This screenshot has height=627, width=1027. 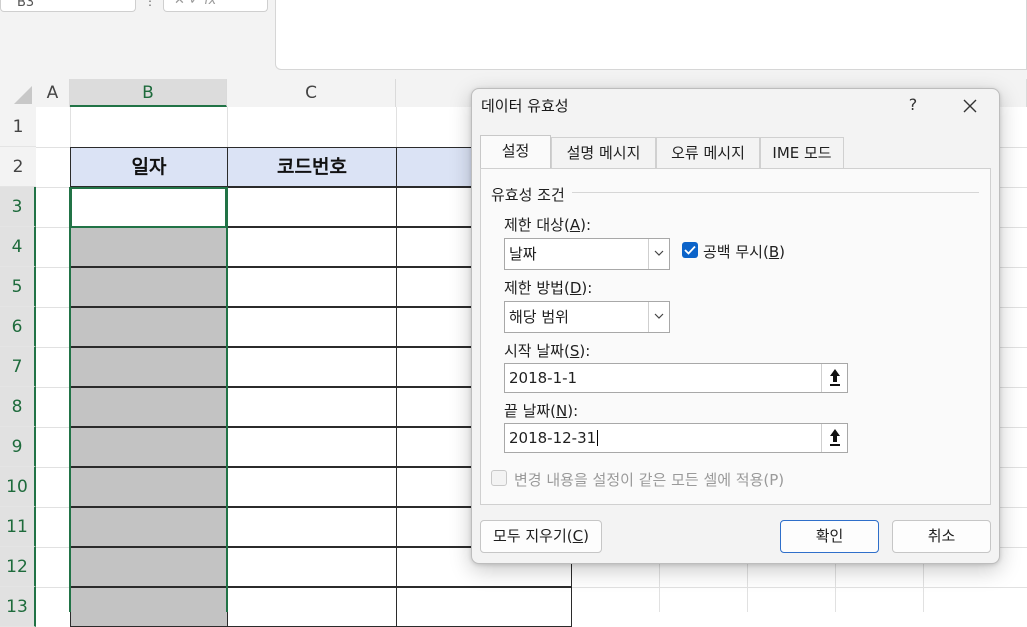 What do you see at coordinates (499, 478) in the screenshot?
I see `apply-all-checkbox` at bounding box center [499, 478].